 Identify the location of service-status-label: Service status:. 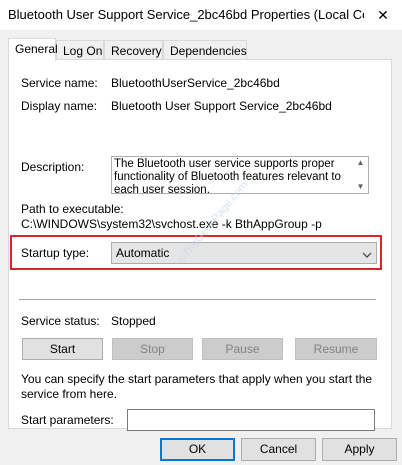
(60, 321).